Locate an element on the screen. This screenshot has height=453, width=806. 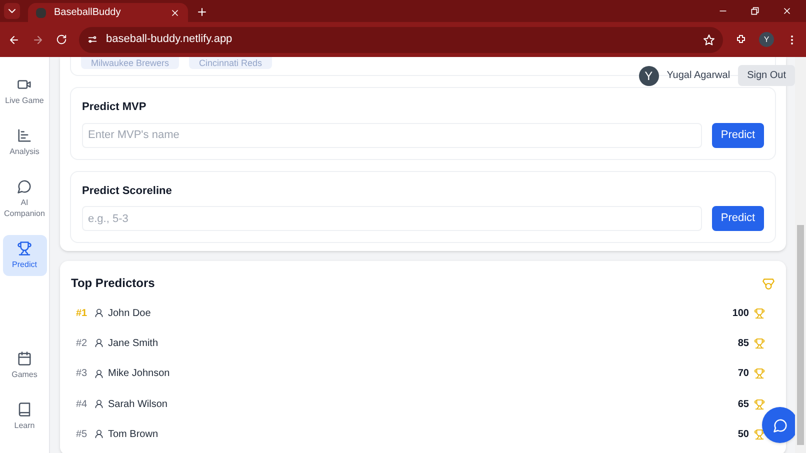
site-favicon is located at coordinates (41, 13).